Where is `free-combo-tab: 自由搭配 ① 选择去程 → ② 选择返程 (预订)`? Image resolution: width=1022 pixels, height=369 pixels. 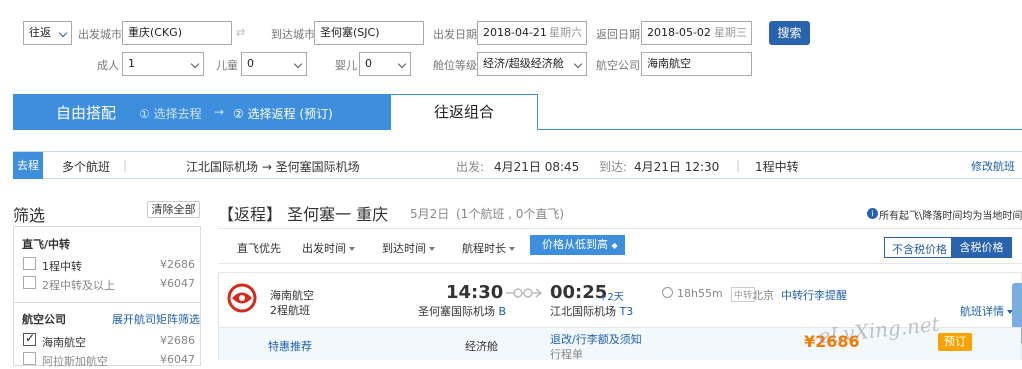 free-combo-tab: 自由搭配 ① 选择去程 → ② 选择返程 (预订) is located at coordinates (201, 112).